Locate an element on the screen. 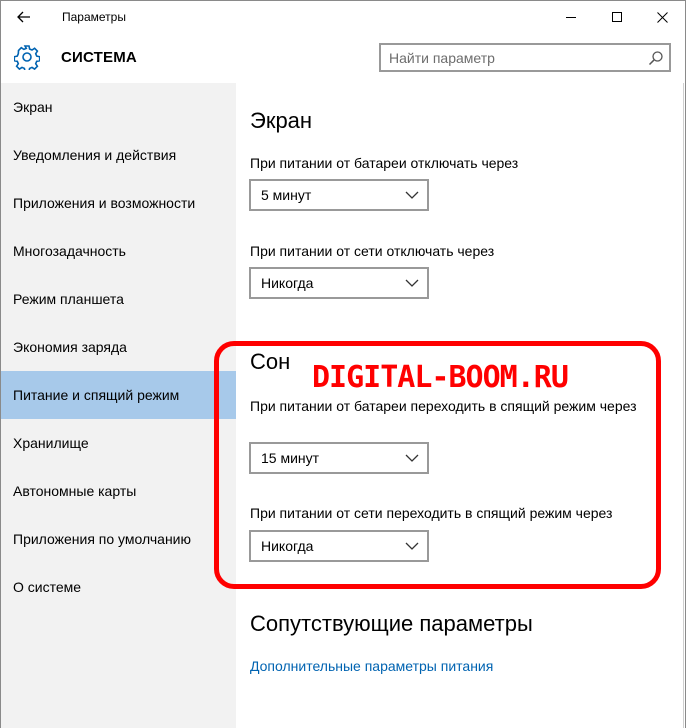  search-box is located at coordinates (525, 57).